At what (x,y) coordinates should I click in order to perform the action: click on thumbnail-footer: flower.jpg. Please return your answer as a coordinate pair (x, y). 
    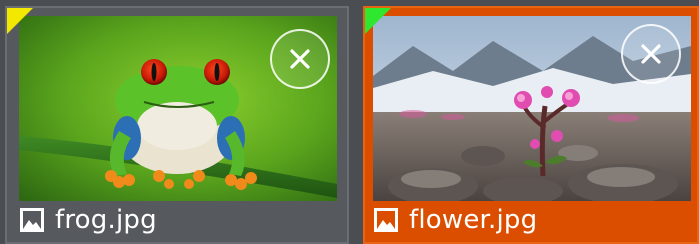
    Looking at the image, I should click on (455, 220).